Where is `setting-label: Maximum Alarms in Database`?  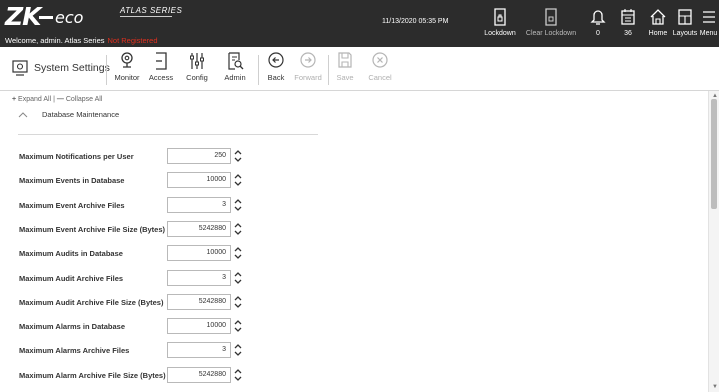 setting-label: Maximum Alarms in Database is located at coordinates (72, 327).